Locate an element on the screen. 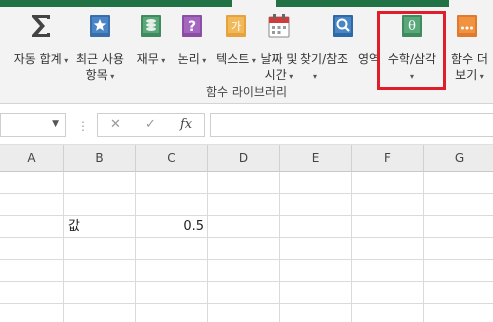 Image resolution: width=493 pixels, height=322 pixels. cancel-icon: ✕ is located at coordinates (115, 124).